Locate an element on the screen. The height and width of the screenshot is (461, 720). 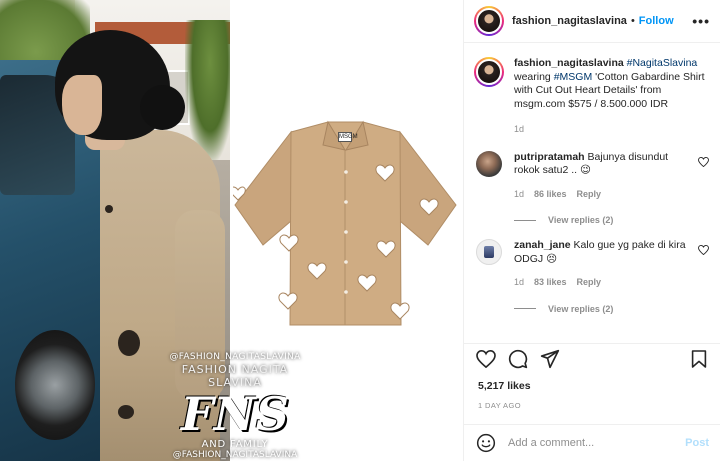
watermark-handle-top: @FASHION_NAGITASLAVINA is located at coordinates (235, 357).